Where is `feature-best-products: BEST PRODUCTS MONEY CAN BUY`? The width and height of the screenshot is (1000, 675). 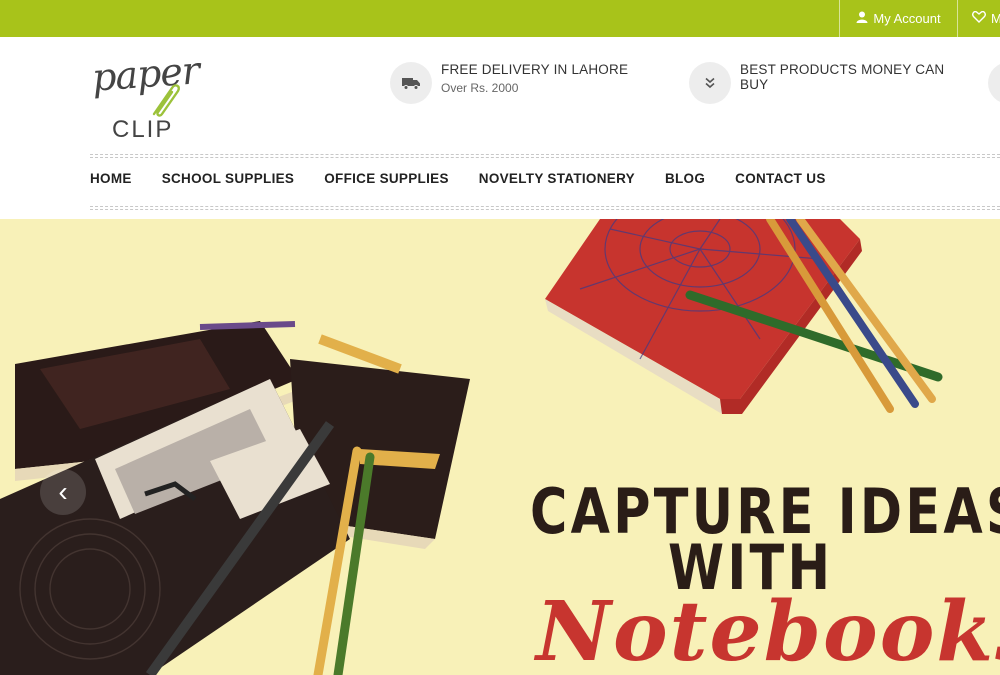
feature-best-products: BEST PRODUCTS MONEY CAN BUY is located at coordinates (819, 83).